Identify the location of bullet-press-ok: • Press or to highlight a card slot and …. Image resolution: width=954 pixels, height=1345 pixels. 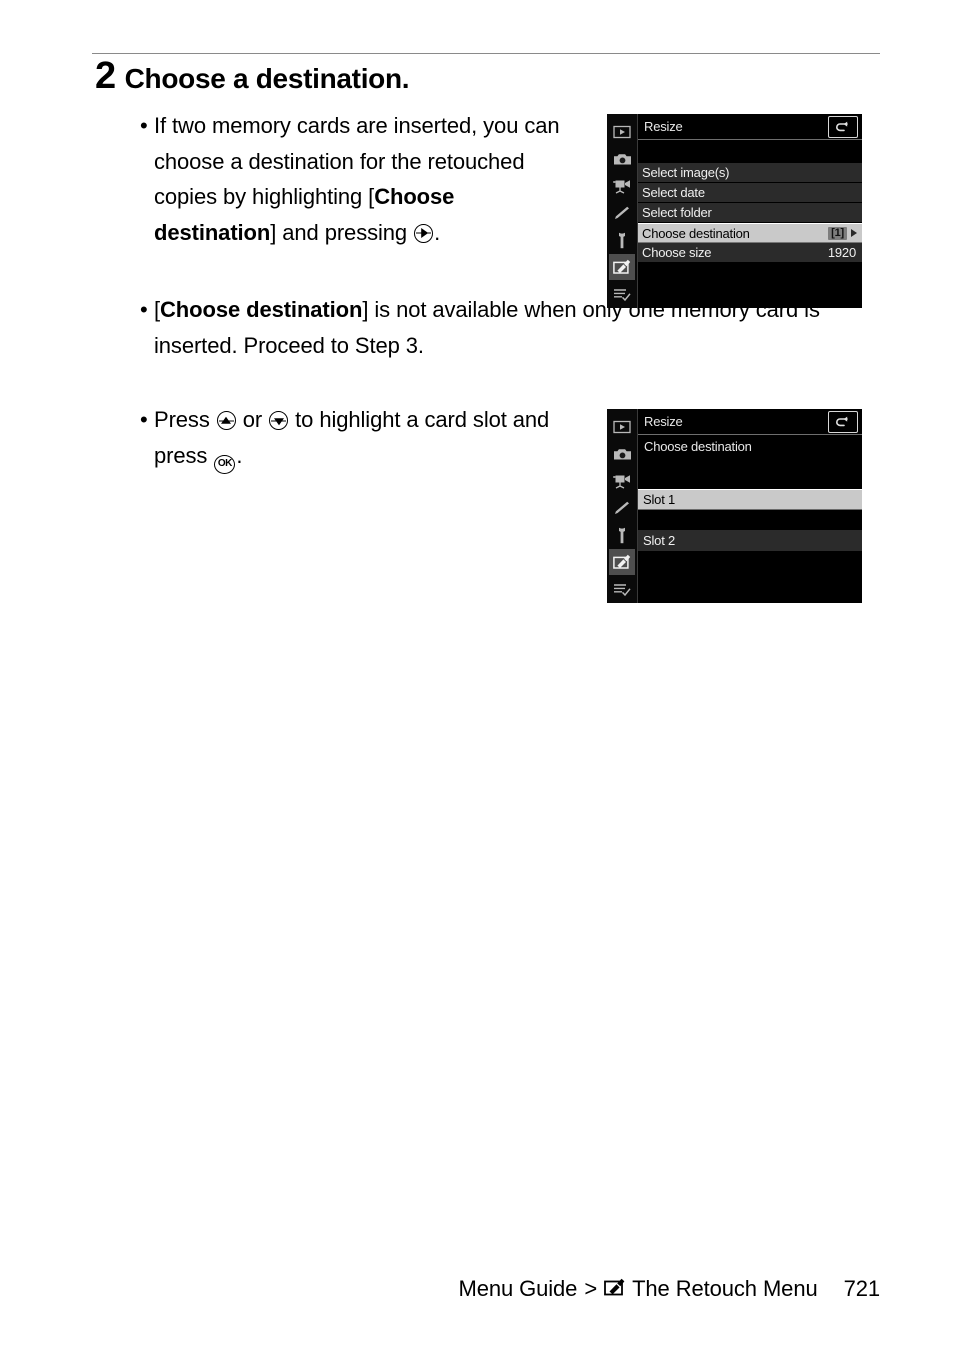
(370, 438).